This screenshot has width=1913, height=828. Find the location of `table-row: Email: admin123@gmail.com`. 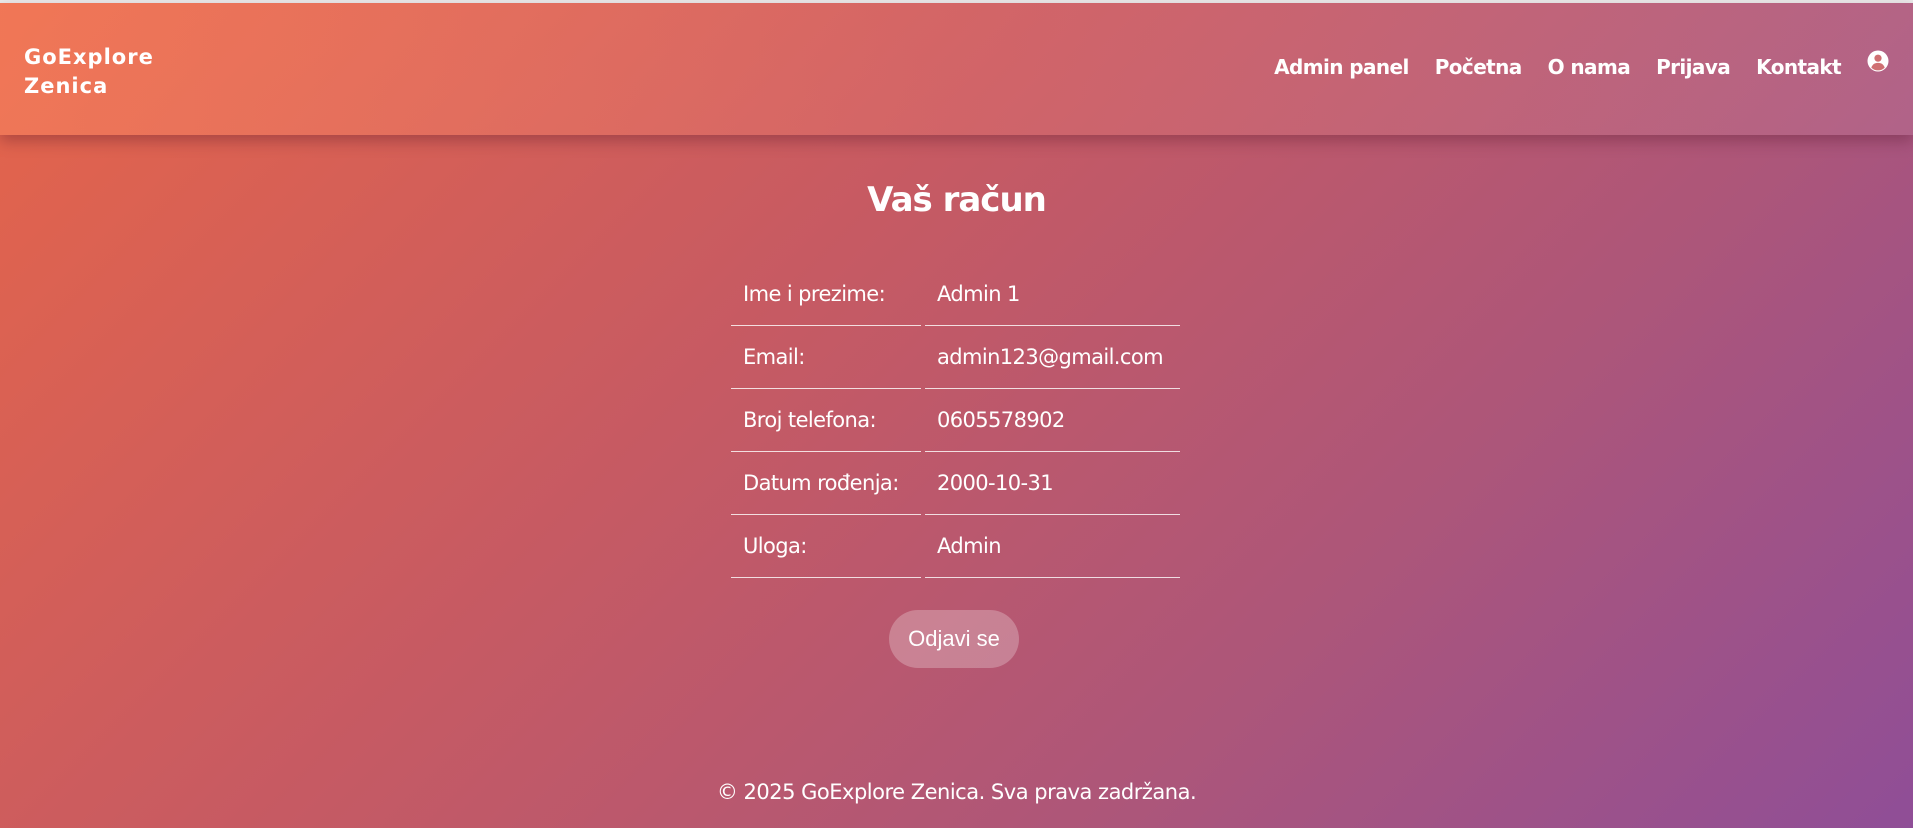

table-row: Email: admin123@gmail.com is located at coordinates (955, 357).